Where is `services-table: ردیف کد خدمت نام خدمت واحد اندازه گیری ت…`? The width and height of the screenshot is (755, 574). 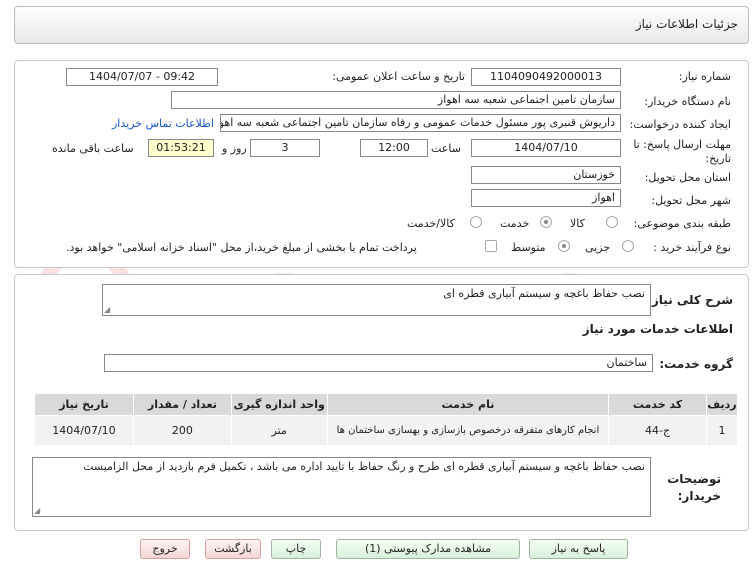 services-table: ردیف کد خدمت نام خدمت واحد اندازه گیری ت… is located at coordinates (386, 419).